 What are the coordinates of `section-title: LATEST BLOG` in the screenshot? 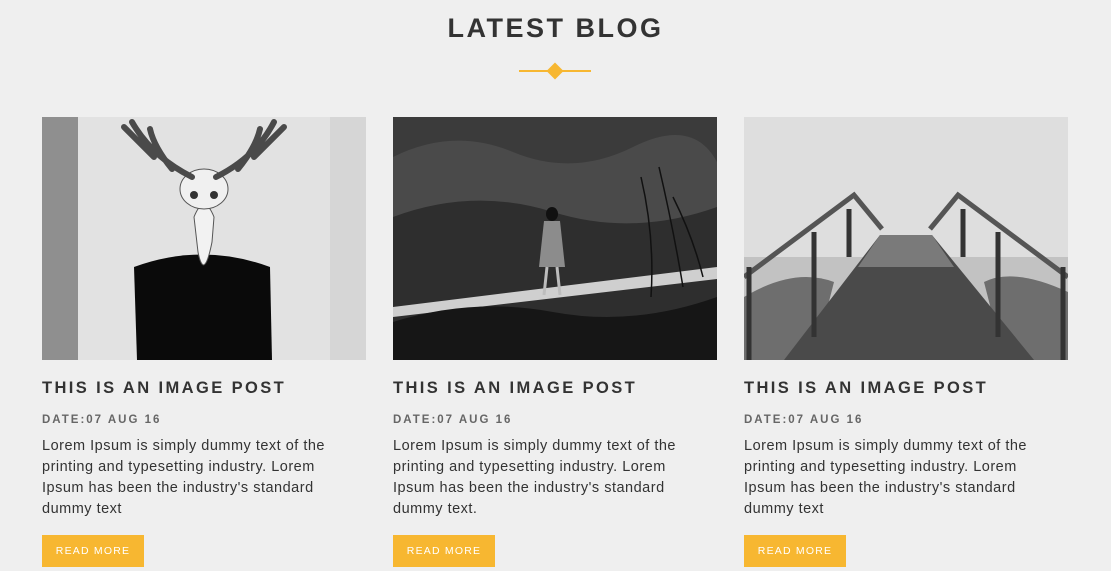 It's located at (555, 28).